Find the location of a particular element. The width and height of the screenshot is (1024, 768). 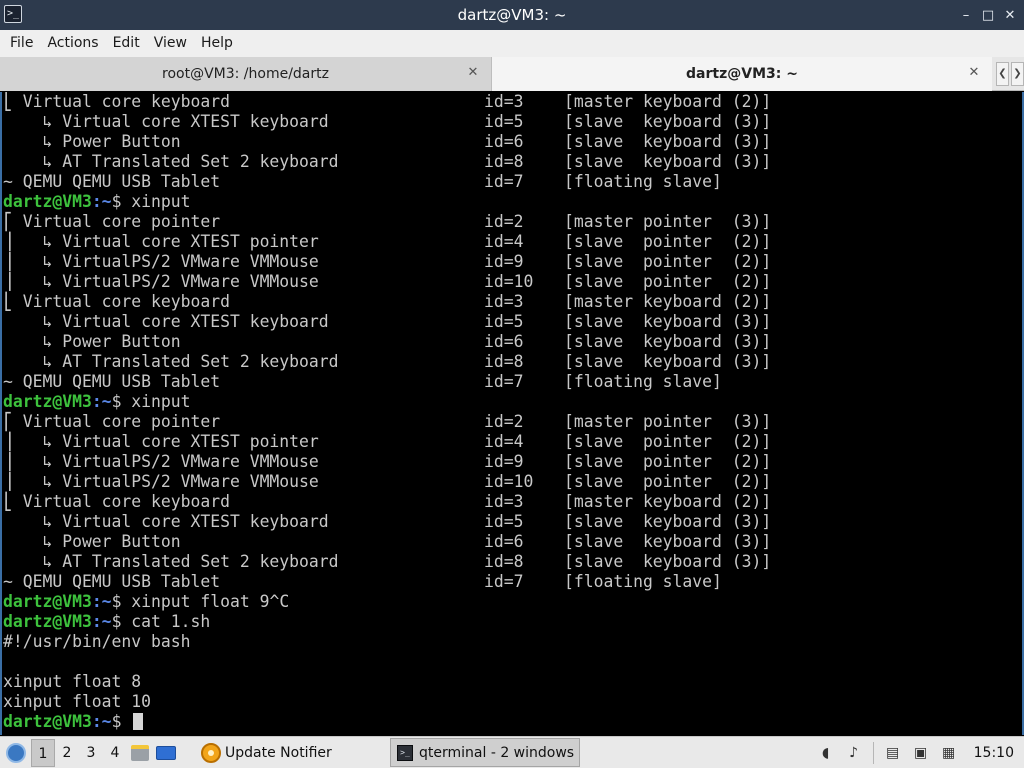

tab-label: dartz@VM3: ~ is located at coordinates (742, 74).